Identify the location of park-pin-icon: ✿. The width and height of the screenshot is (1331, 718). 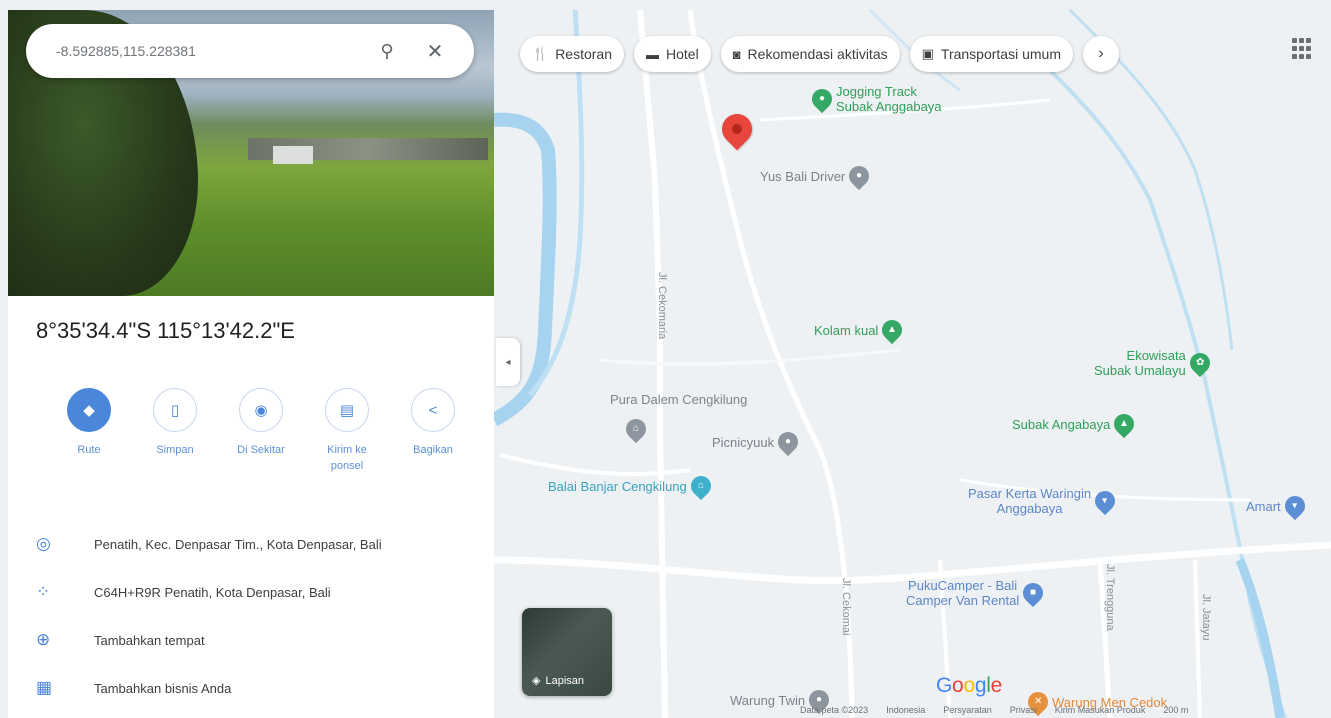
(1199, 363).